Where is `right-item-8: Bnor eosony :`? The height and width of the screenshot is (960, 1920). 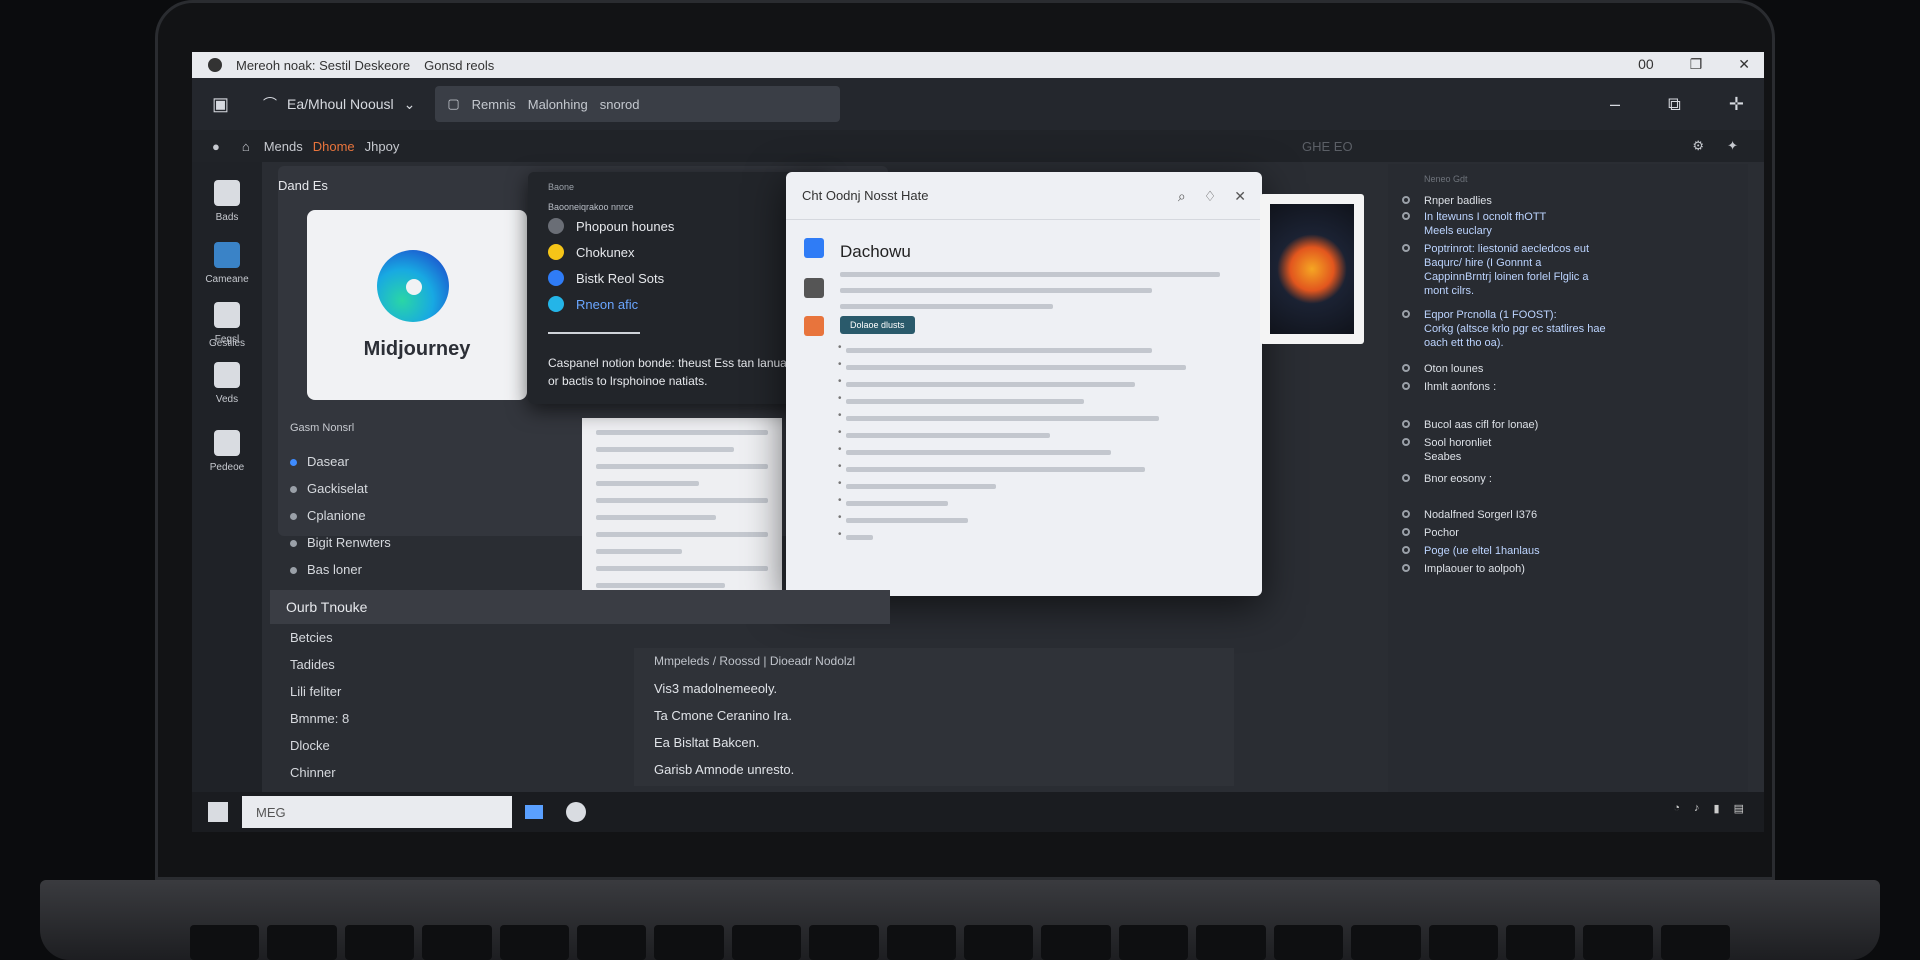 right-item-8: Bnor eosony : is located at coordinates (1447, 479).